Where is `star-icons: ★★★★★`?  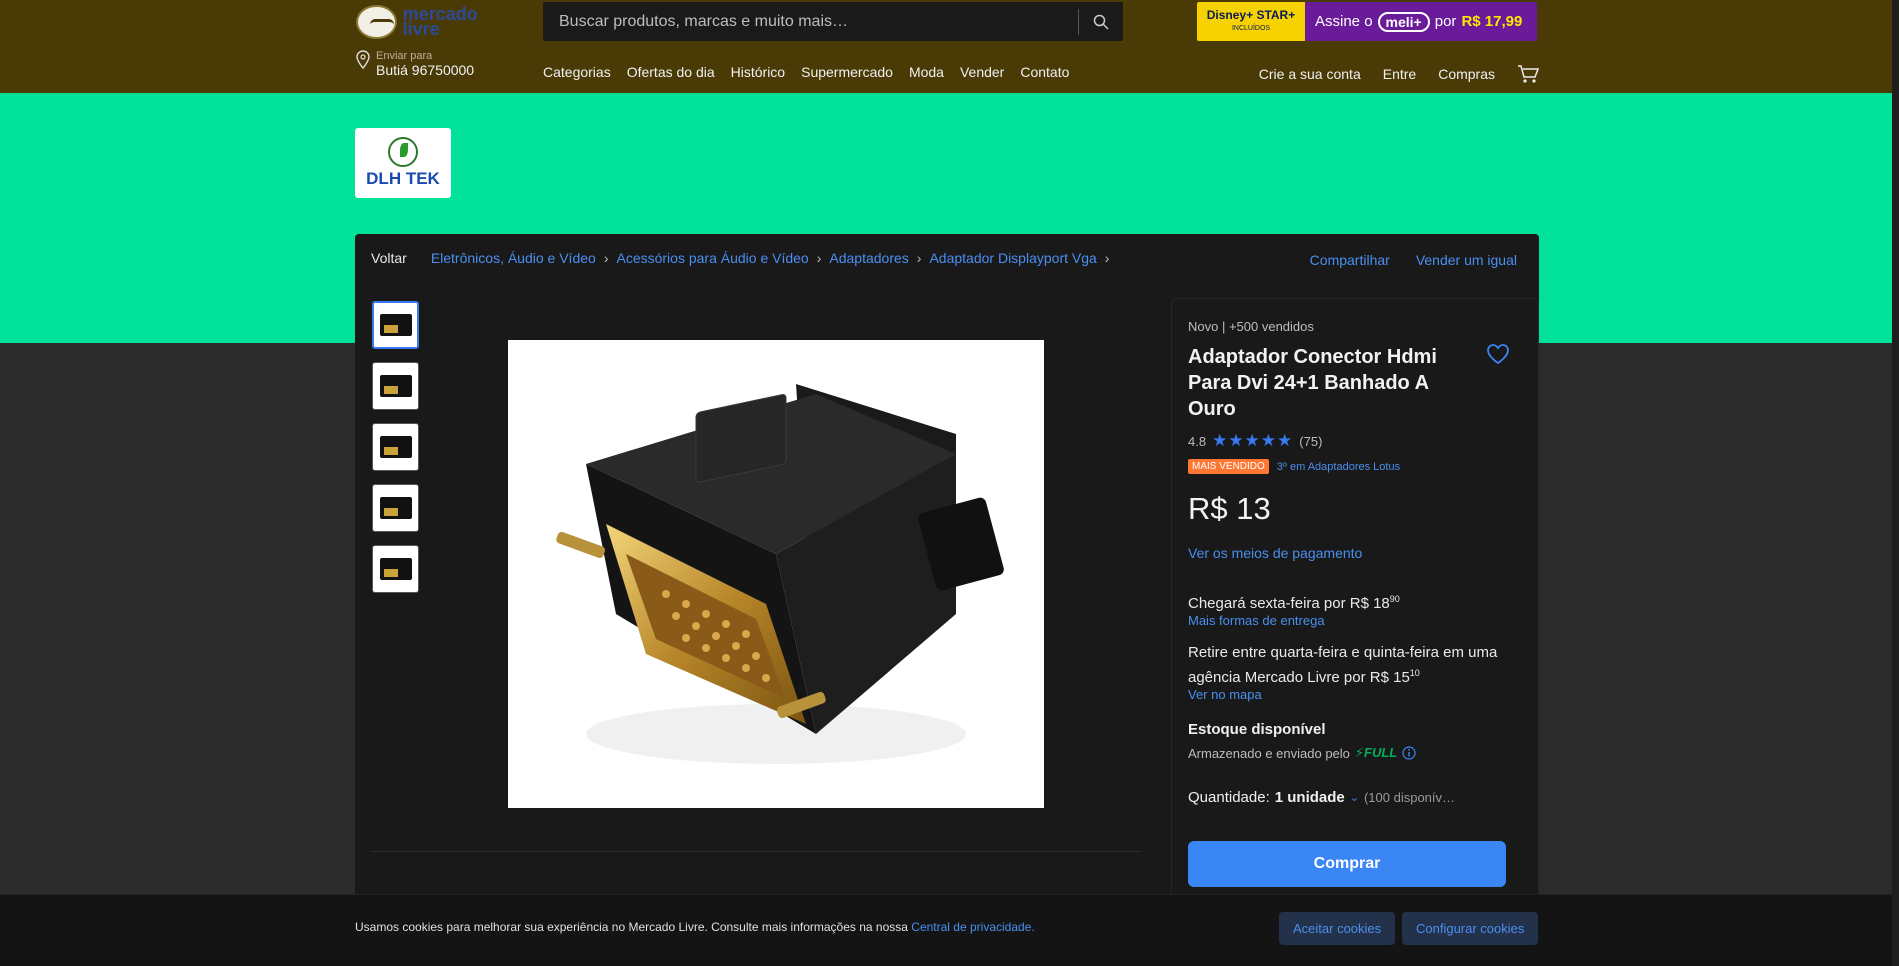 star-icons: ★★★★★ is located at coordinates (1253, 440).